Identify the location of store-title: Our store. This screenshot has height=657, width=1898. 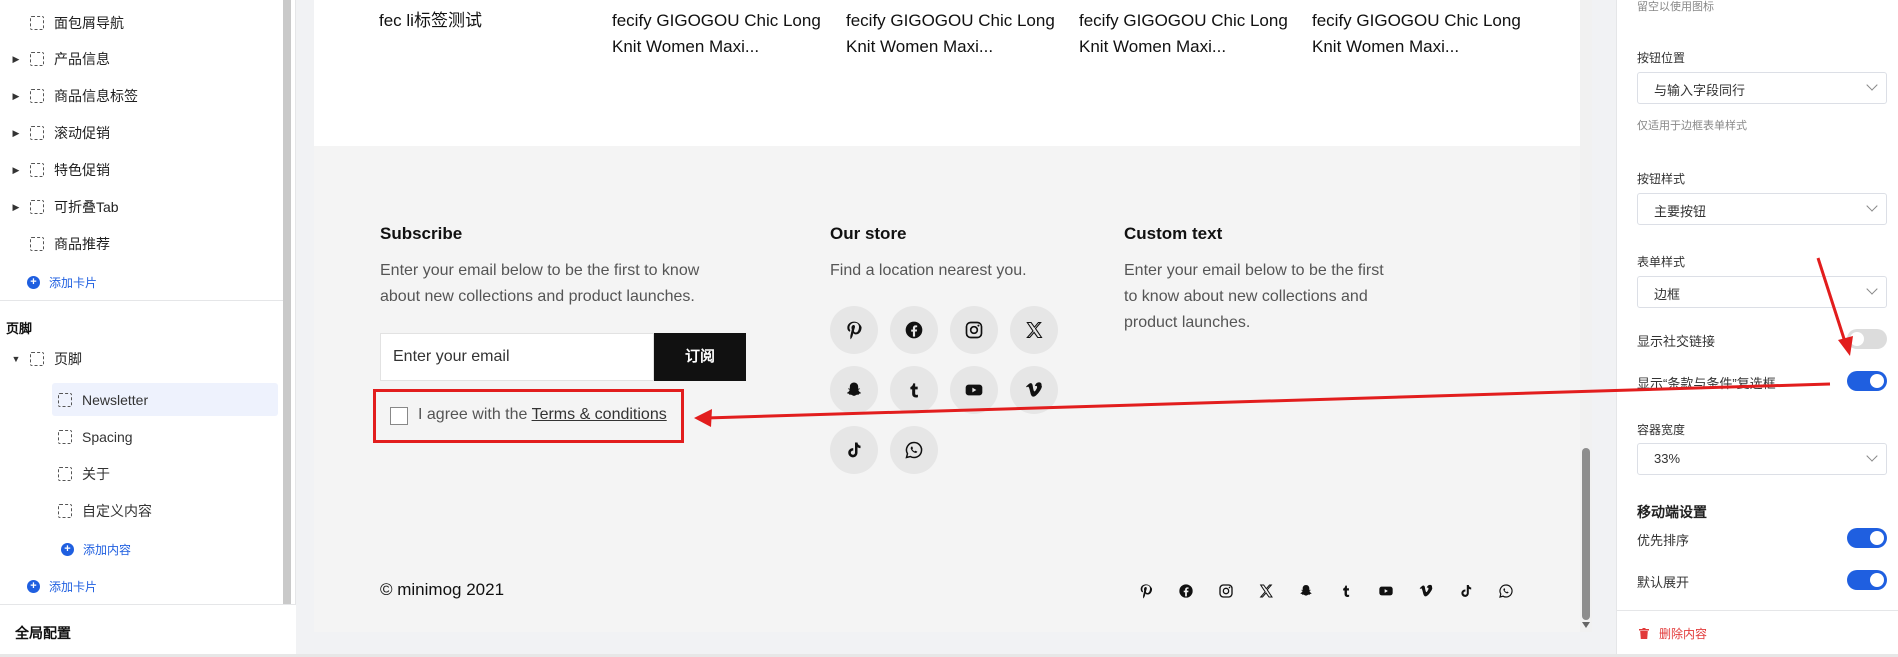
(868, 233).